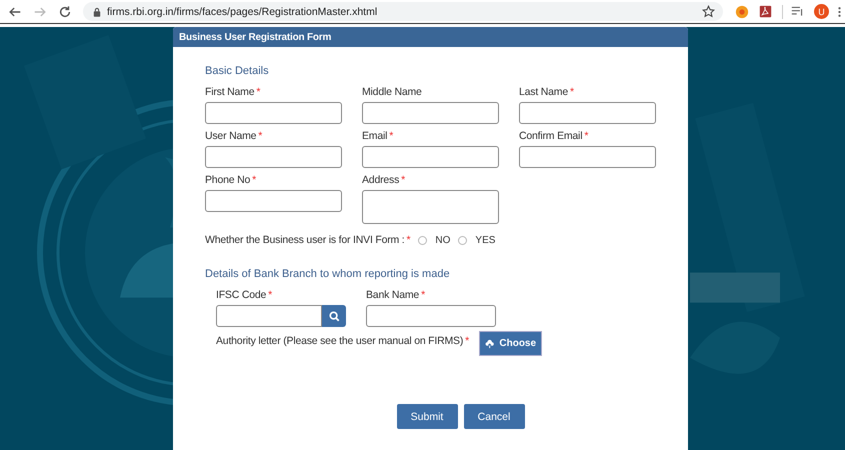  Describe the element at coordinates (765, 11) in the screenshot. I see `pdf-icon` at that location.